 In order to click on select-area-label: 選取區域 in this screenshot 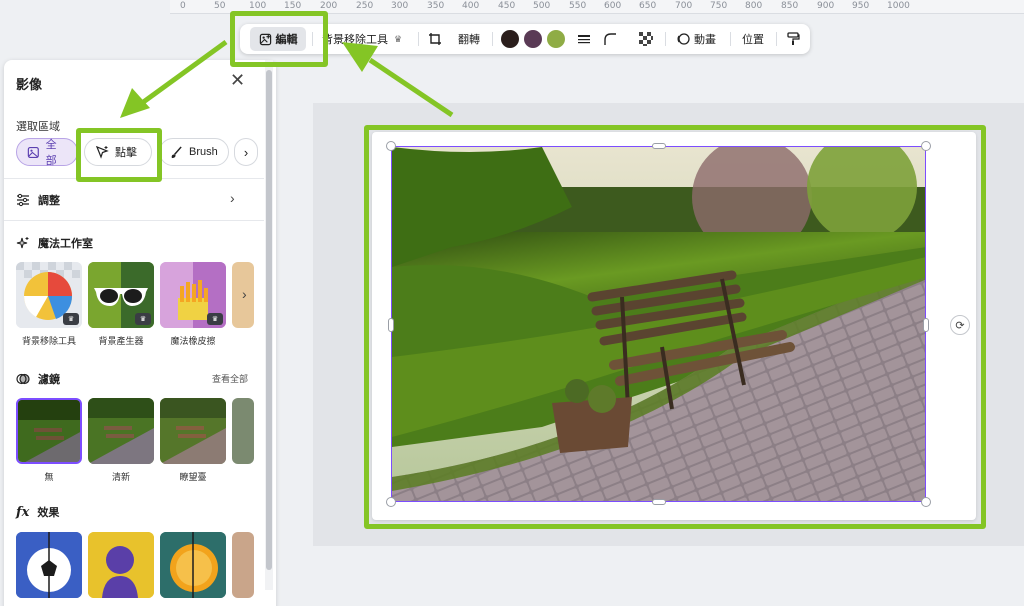, I will do `click(38, 127)`.